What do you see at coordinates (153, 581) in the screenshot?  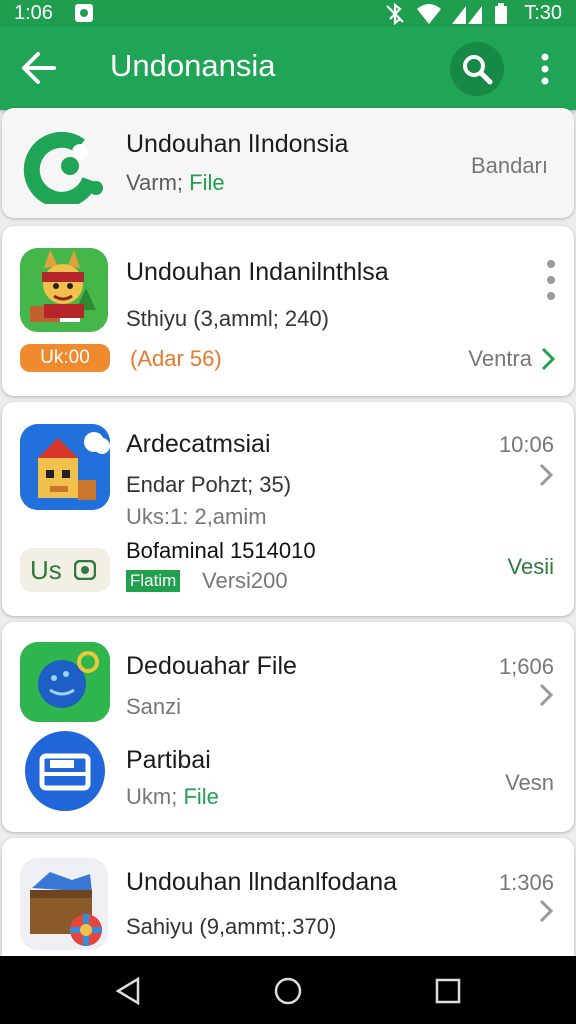 I see `green-badge: Flatim` at bounding box center [153, 581].